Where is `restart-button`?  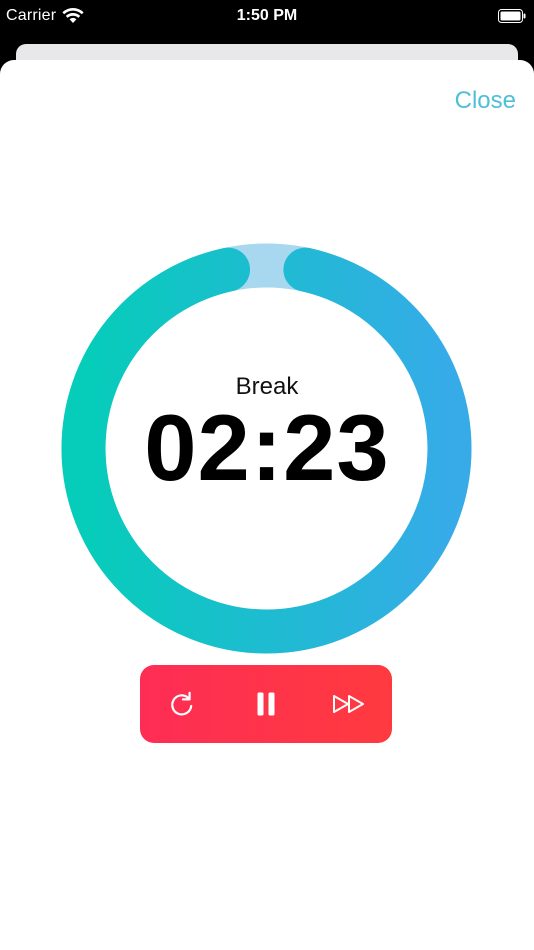
restart-button is located at coordinates (182, 704).